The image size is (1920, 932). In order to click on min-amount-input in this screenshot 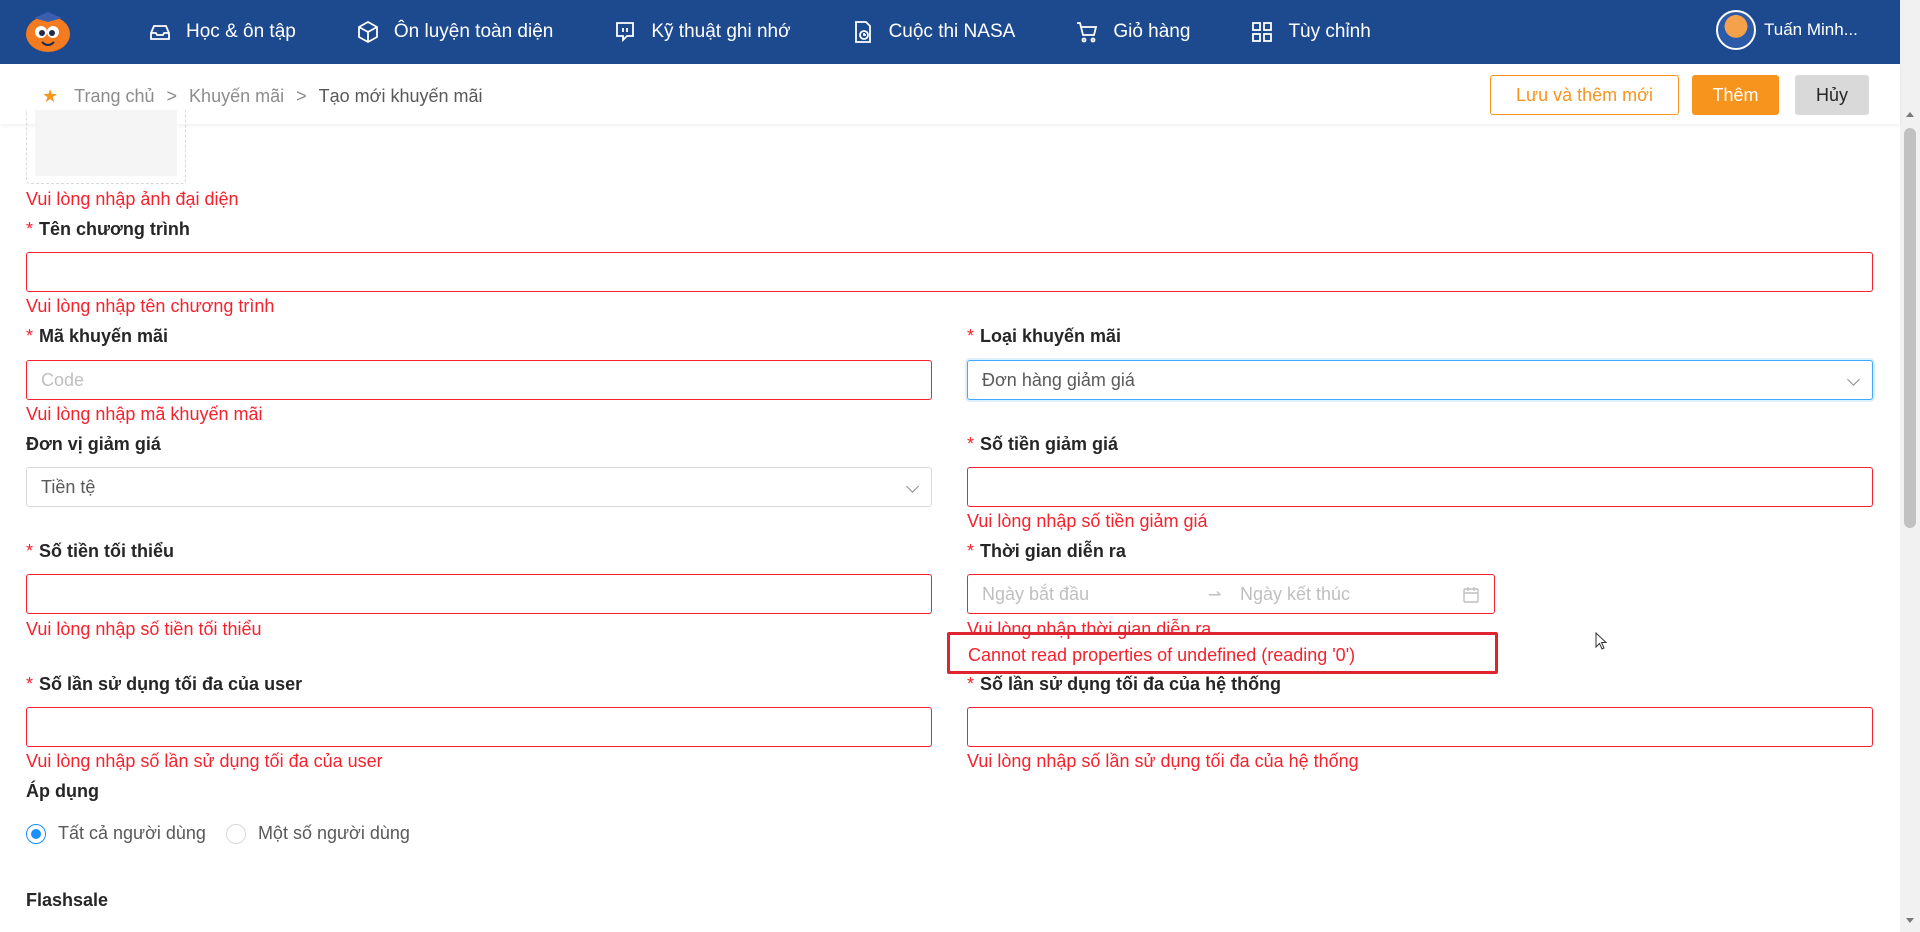, I will do `click(479, 594)`.